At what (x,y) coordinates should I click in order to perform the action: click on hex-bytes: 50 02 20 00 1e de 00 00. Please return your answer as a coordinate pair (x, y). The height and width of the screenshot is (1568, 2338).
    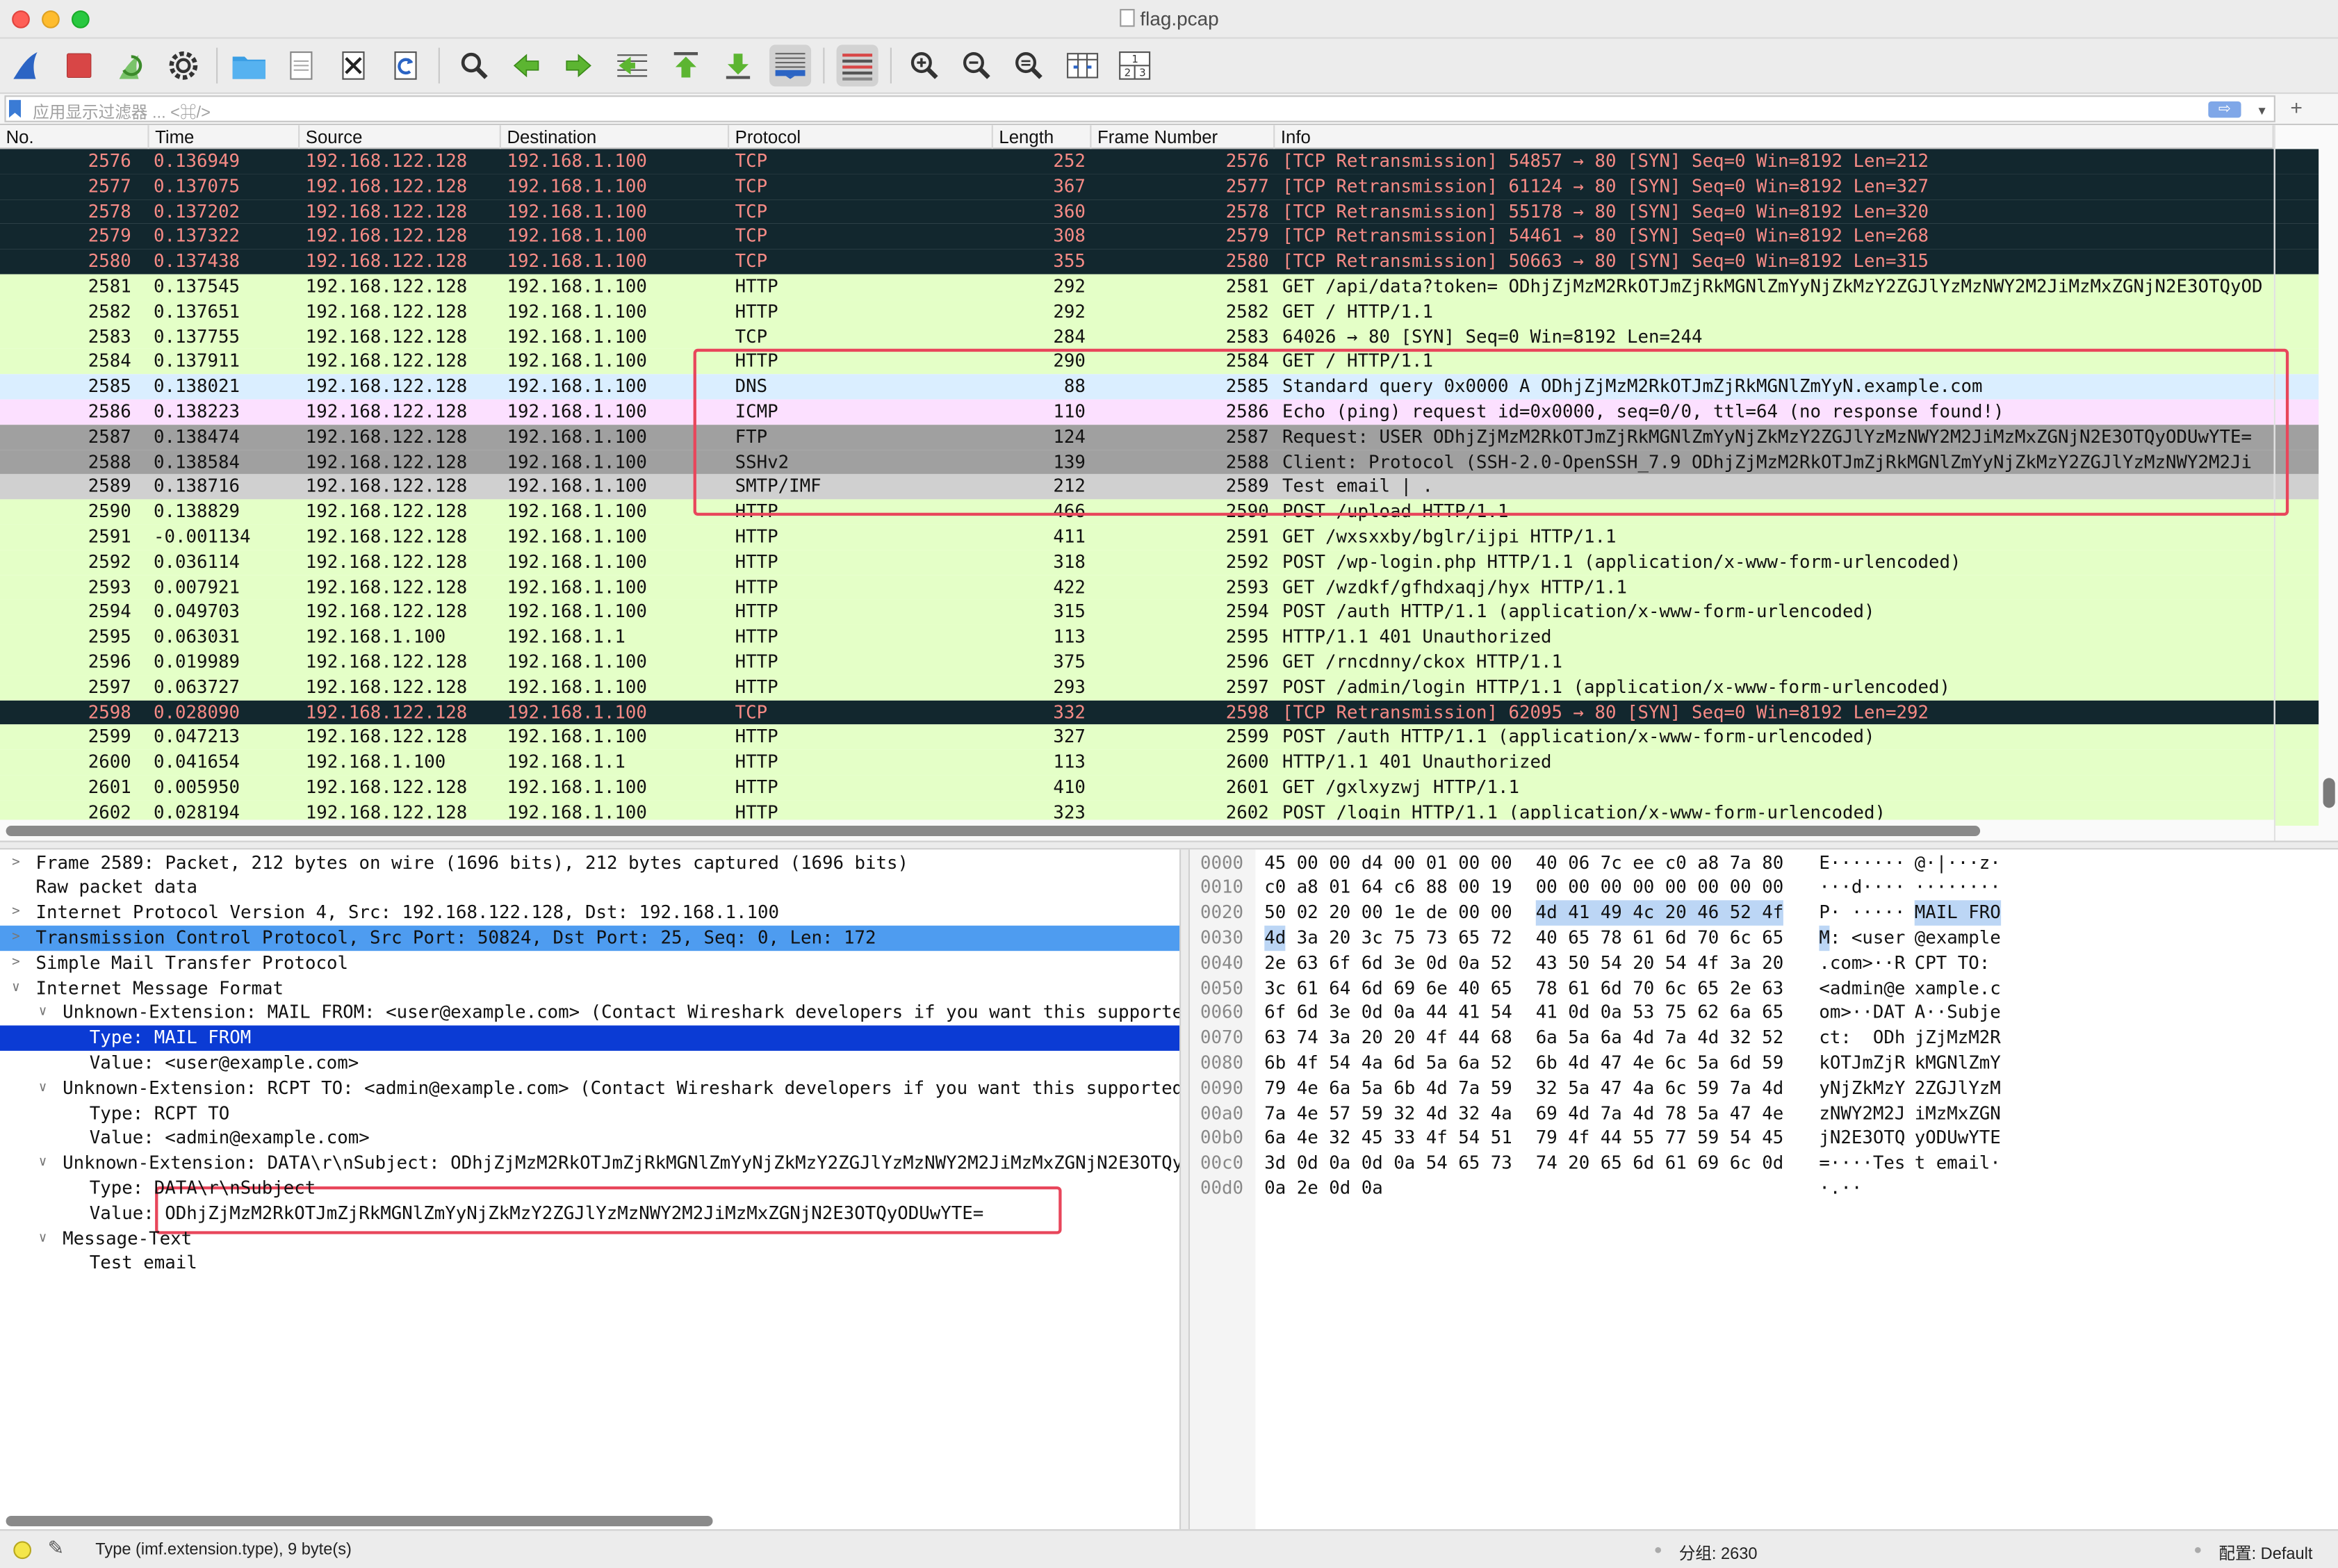
    Looking at the image, I should click on (1388, 912).